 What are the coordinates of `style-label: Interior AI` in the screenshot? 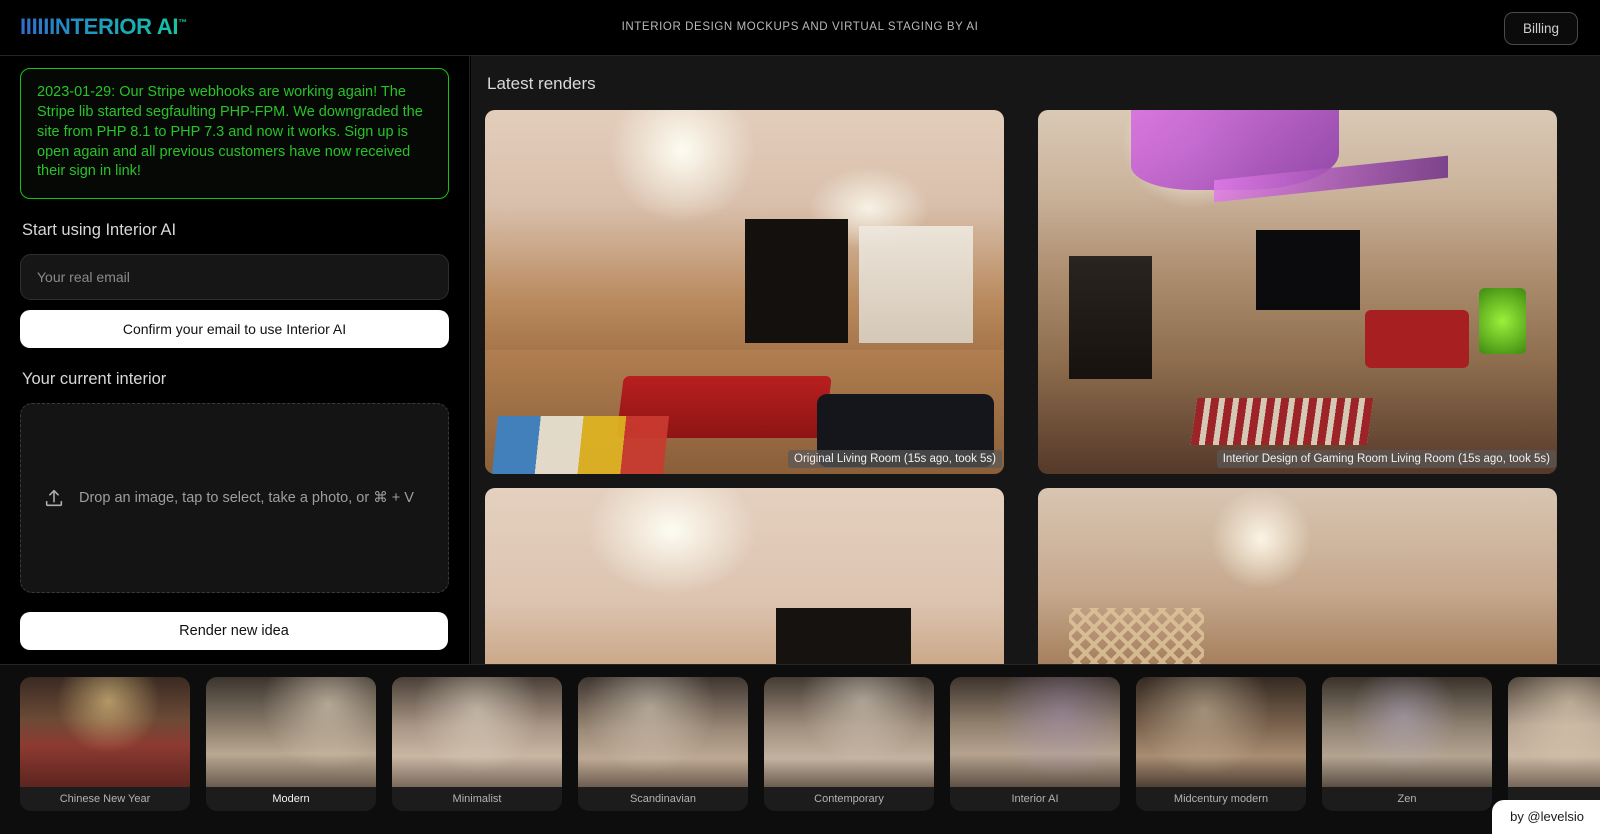 It's located at (1035, 799).